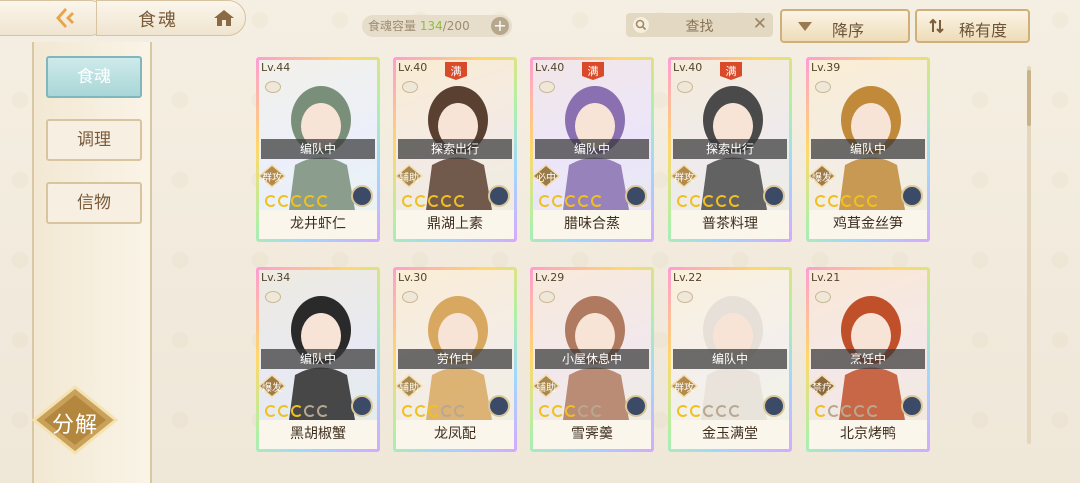 The image size is (1080, 483). What do you see at coordinates (540, 21) in the screenshot?
I see `top-bar: 食魂 食魂容量 134/200 + 查找 ✕ 降序 稀有度` at bounding box center [540, 21].